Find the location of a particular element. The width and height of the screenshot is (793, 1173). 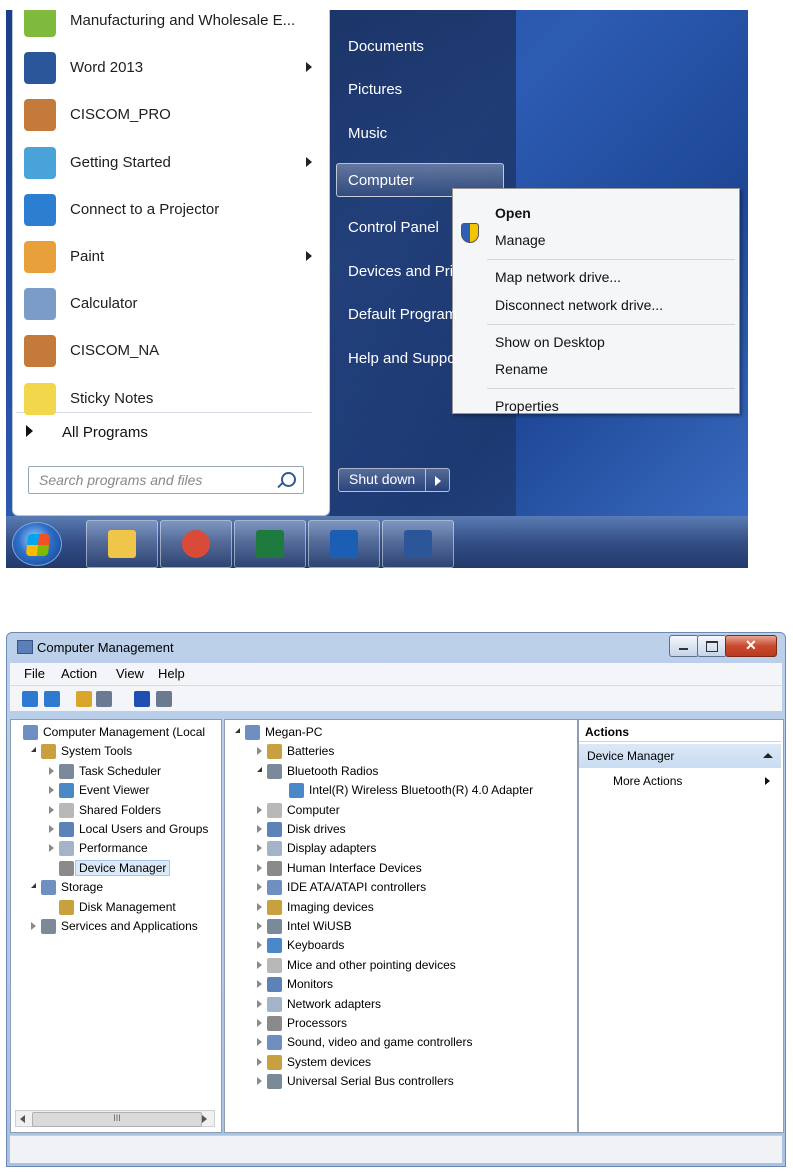

start-place-item: Computer is located at coordinates (381, 180).